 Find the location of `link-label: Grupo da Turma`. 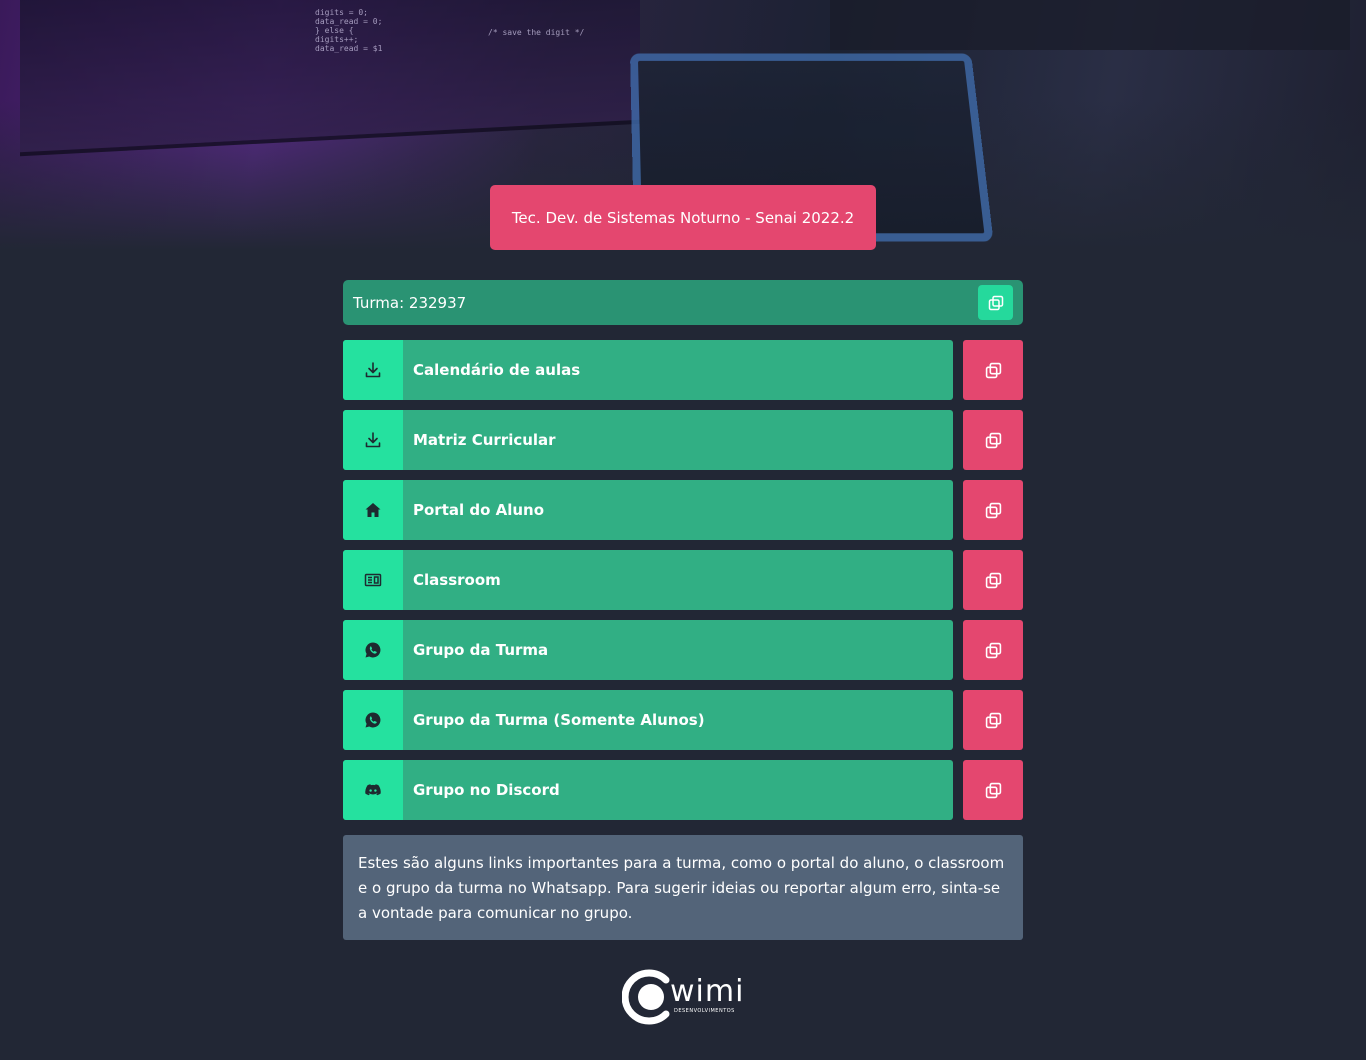

link-label: Grupo da Turma is located at coordinates (481, 650).